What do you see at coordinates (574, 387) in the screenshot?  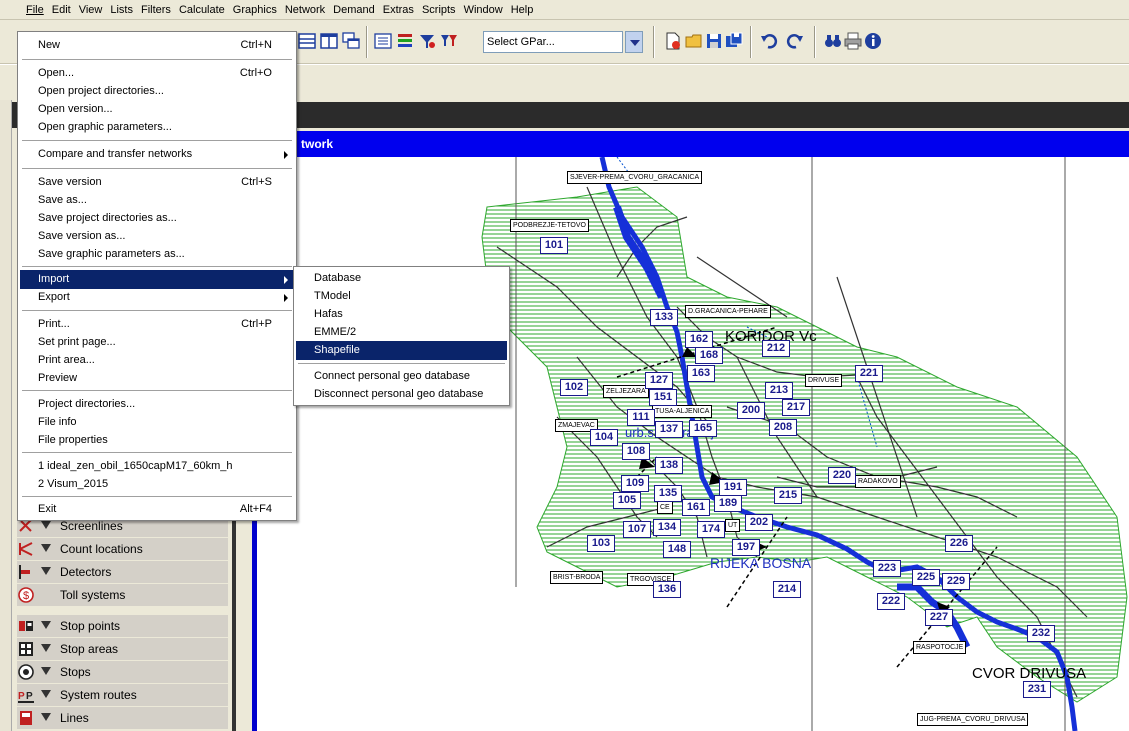 I see `zone-box: 102` at bounding box center [574, 387].